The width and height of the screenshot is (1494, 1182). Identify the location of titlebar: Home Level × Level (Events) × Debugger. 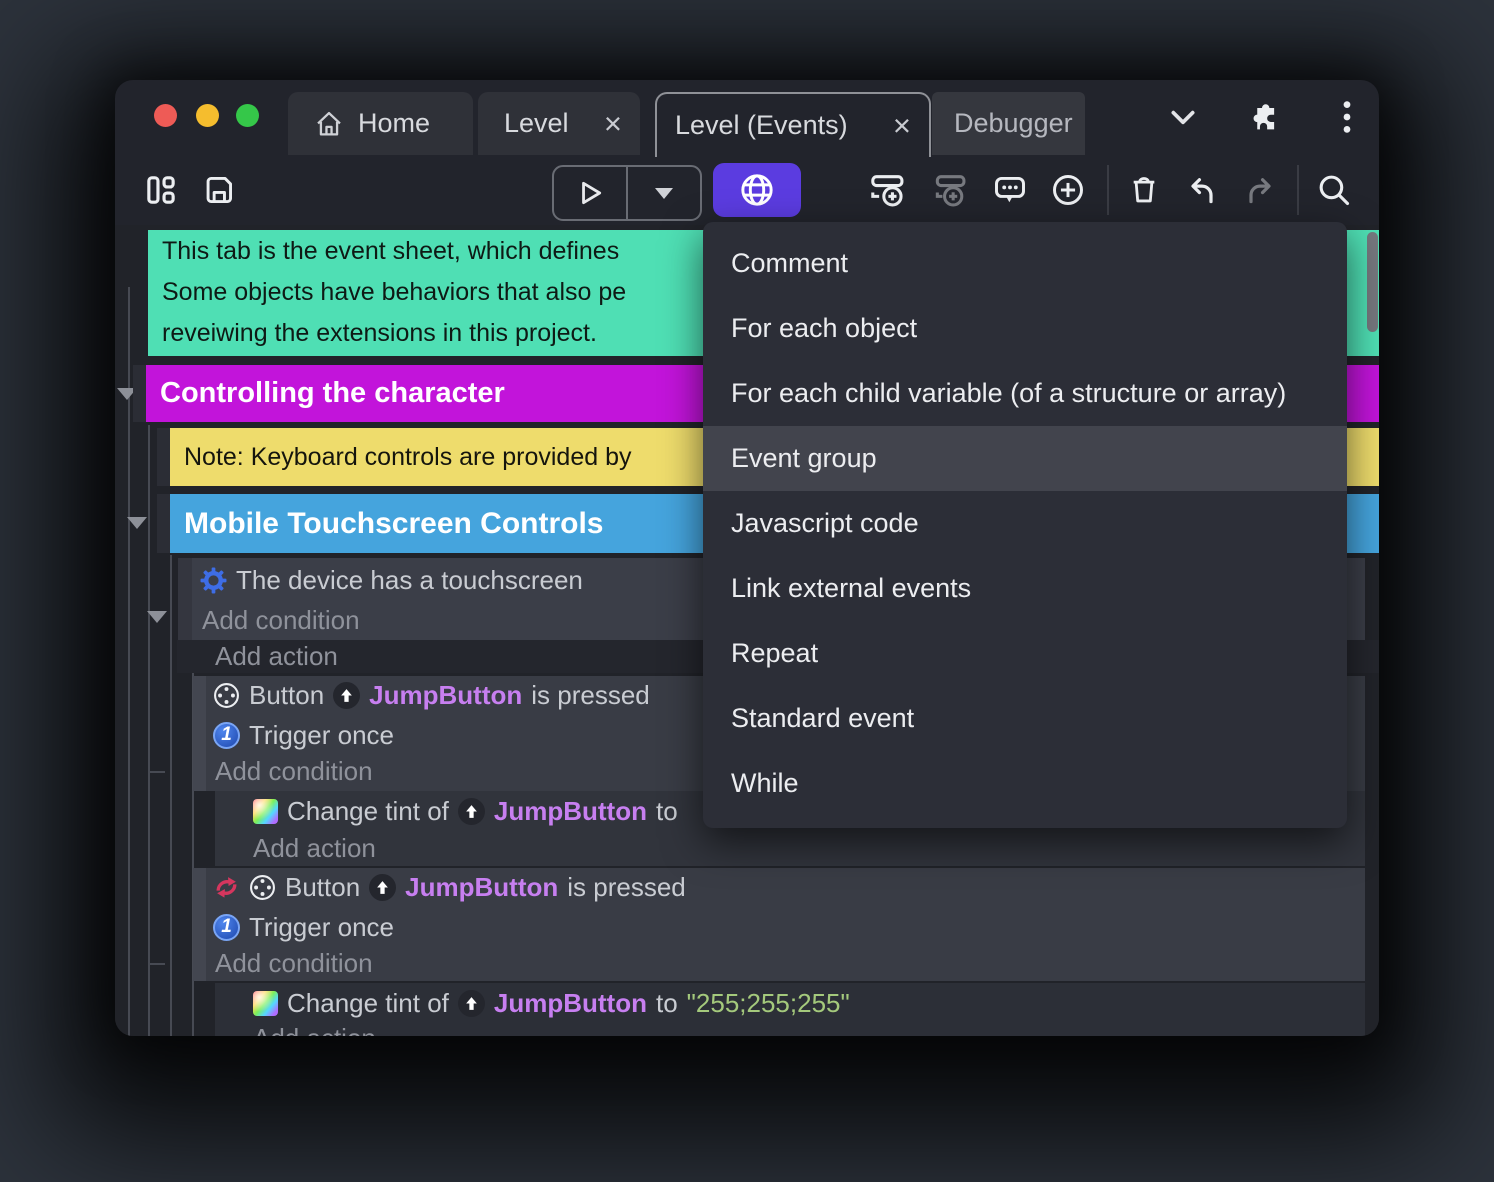
(747, 118).